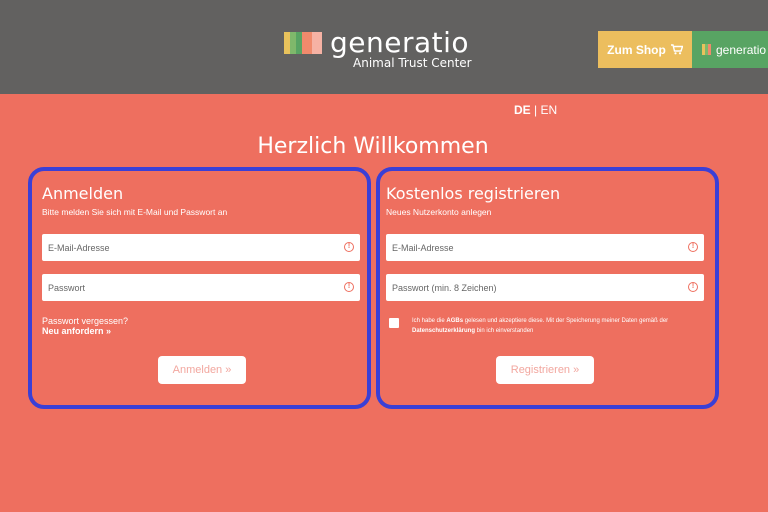  Describe the element at coordinates (303, 43) in the screenshot. I see `logo-mark-icon` at that location.